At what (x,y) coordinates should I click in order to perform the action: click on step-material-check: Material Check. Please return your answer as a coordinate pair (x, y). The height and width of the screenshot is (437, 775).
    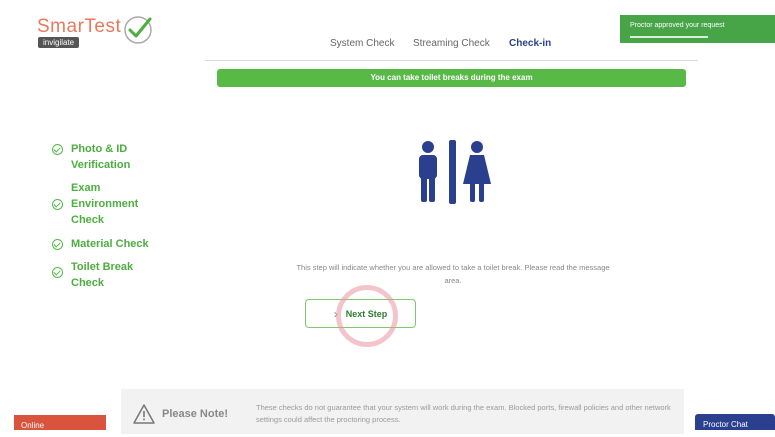
    Looking at the image, I should click on (106, 244).